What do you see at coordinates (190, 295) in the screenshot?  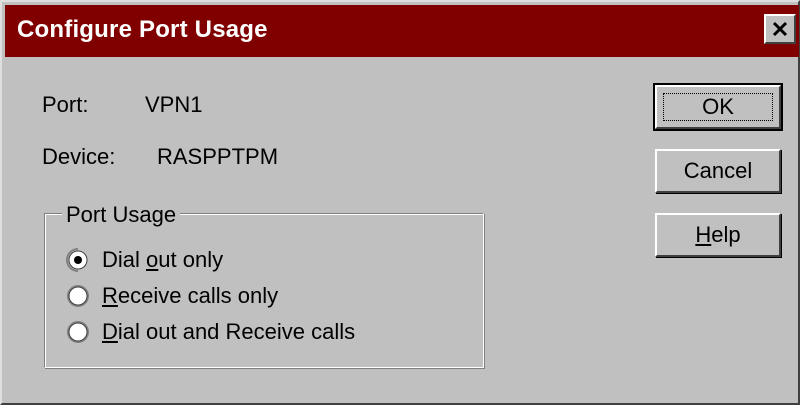 I see `radio-label: Receive calls only` at bounding box center [190, 295].